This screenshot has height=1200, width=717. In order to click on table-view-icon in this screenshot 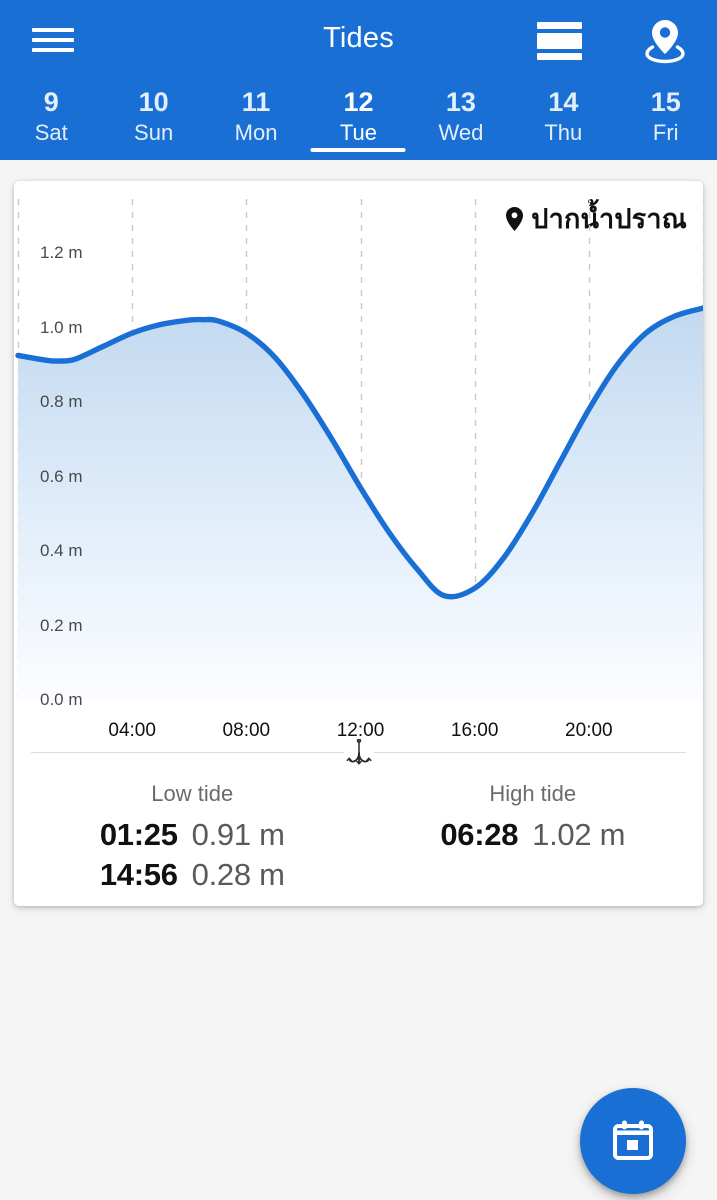, I will do `click(559, 41)`.